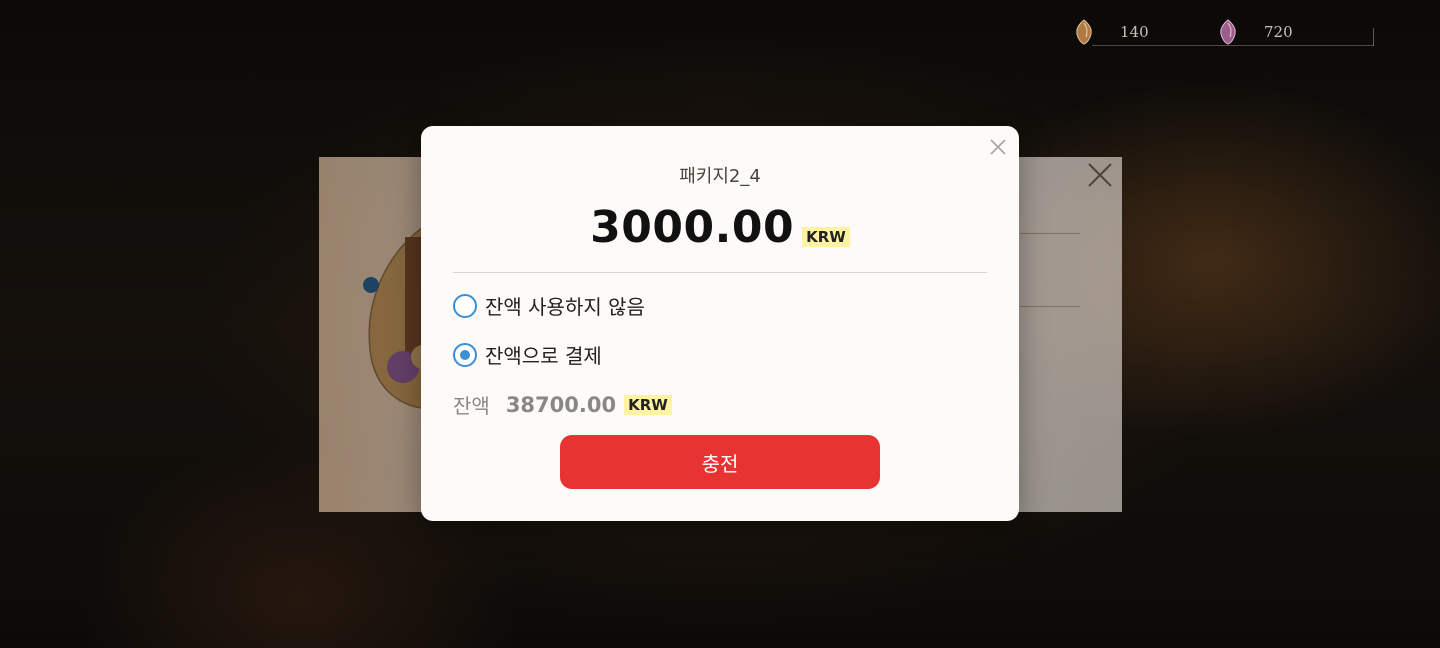 This screenshot has height=648, width=1440. Describe the element at coordinates (720, 462) in the screenshot. I see `charge-button: 충전` at that location.